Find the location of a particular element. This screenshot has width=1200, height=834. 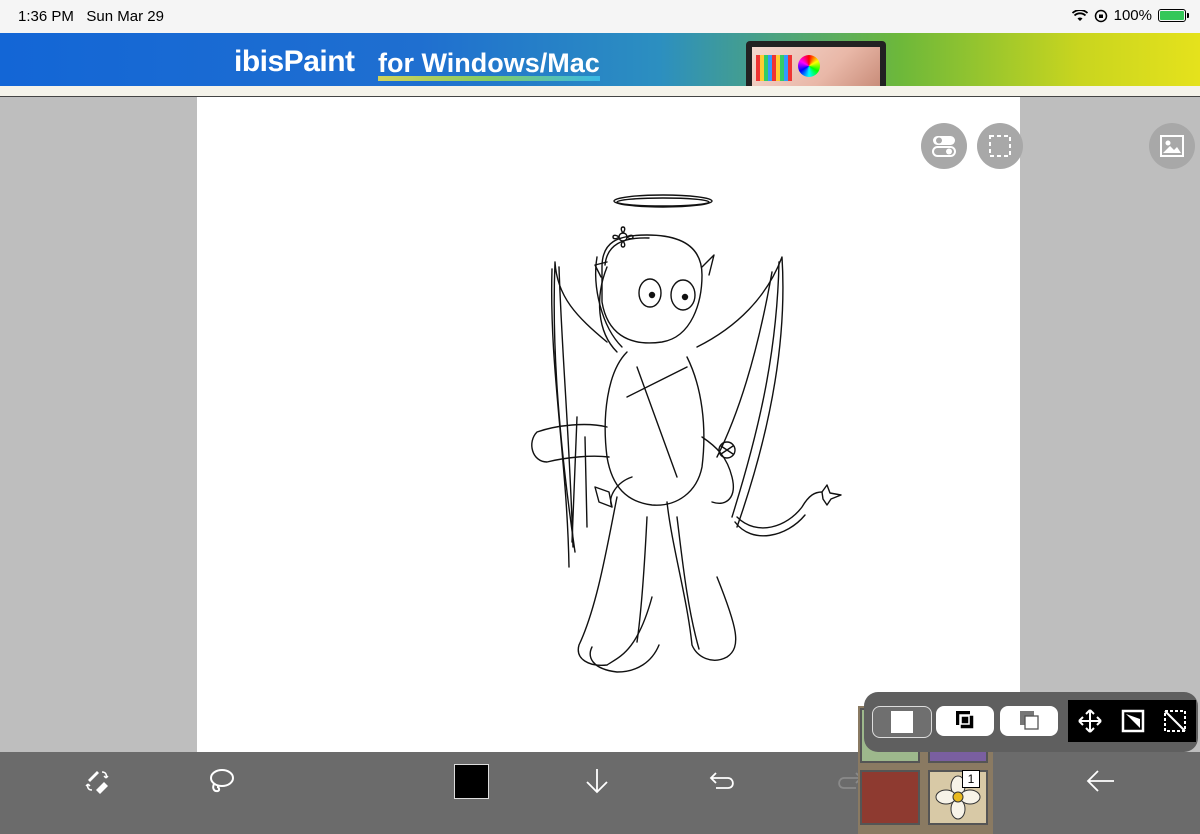

current-color-swatch is located at coordinates (471, 781).